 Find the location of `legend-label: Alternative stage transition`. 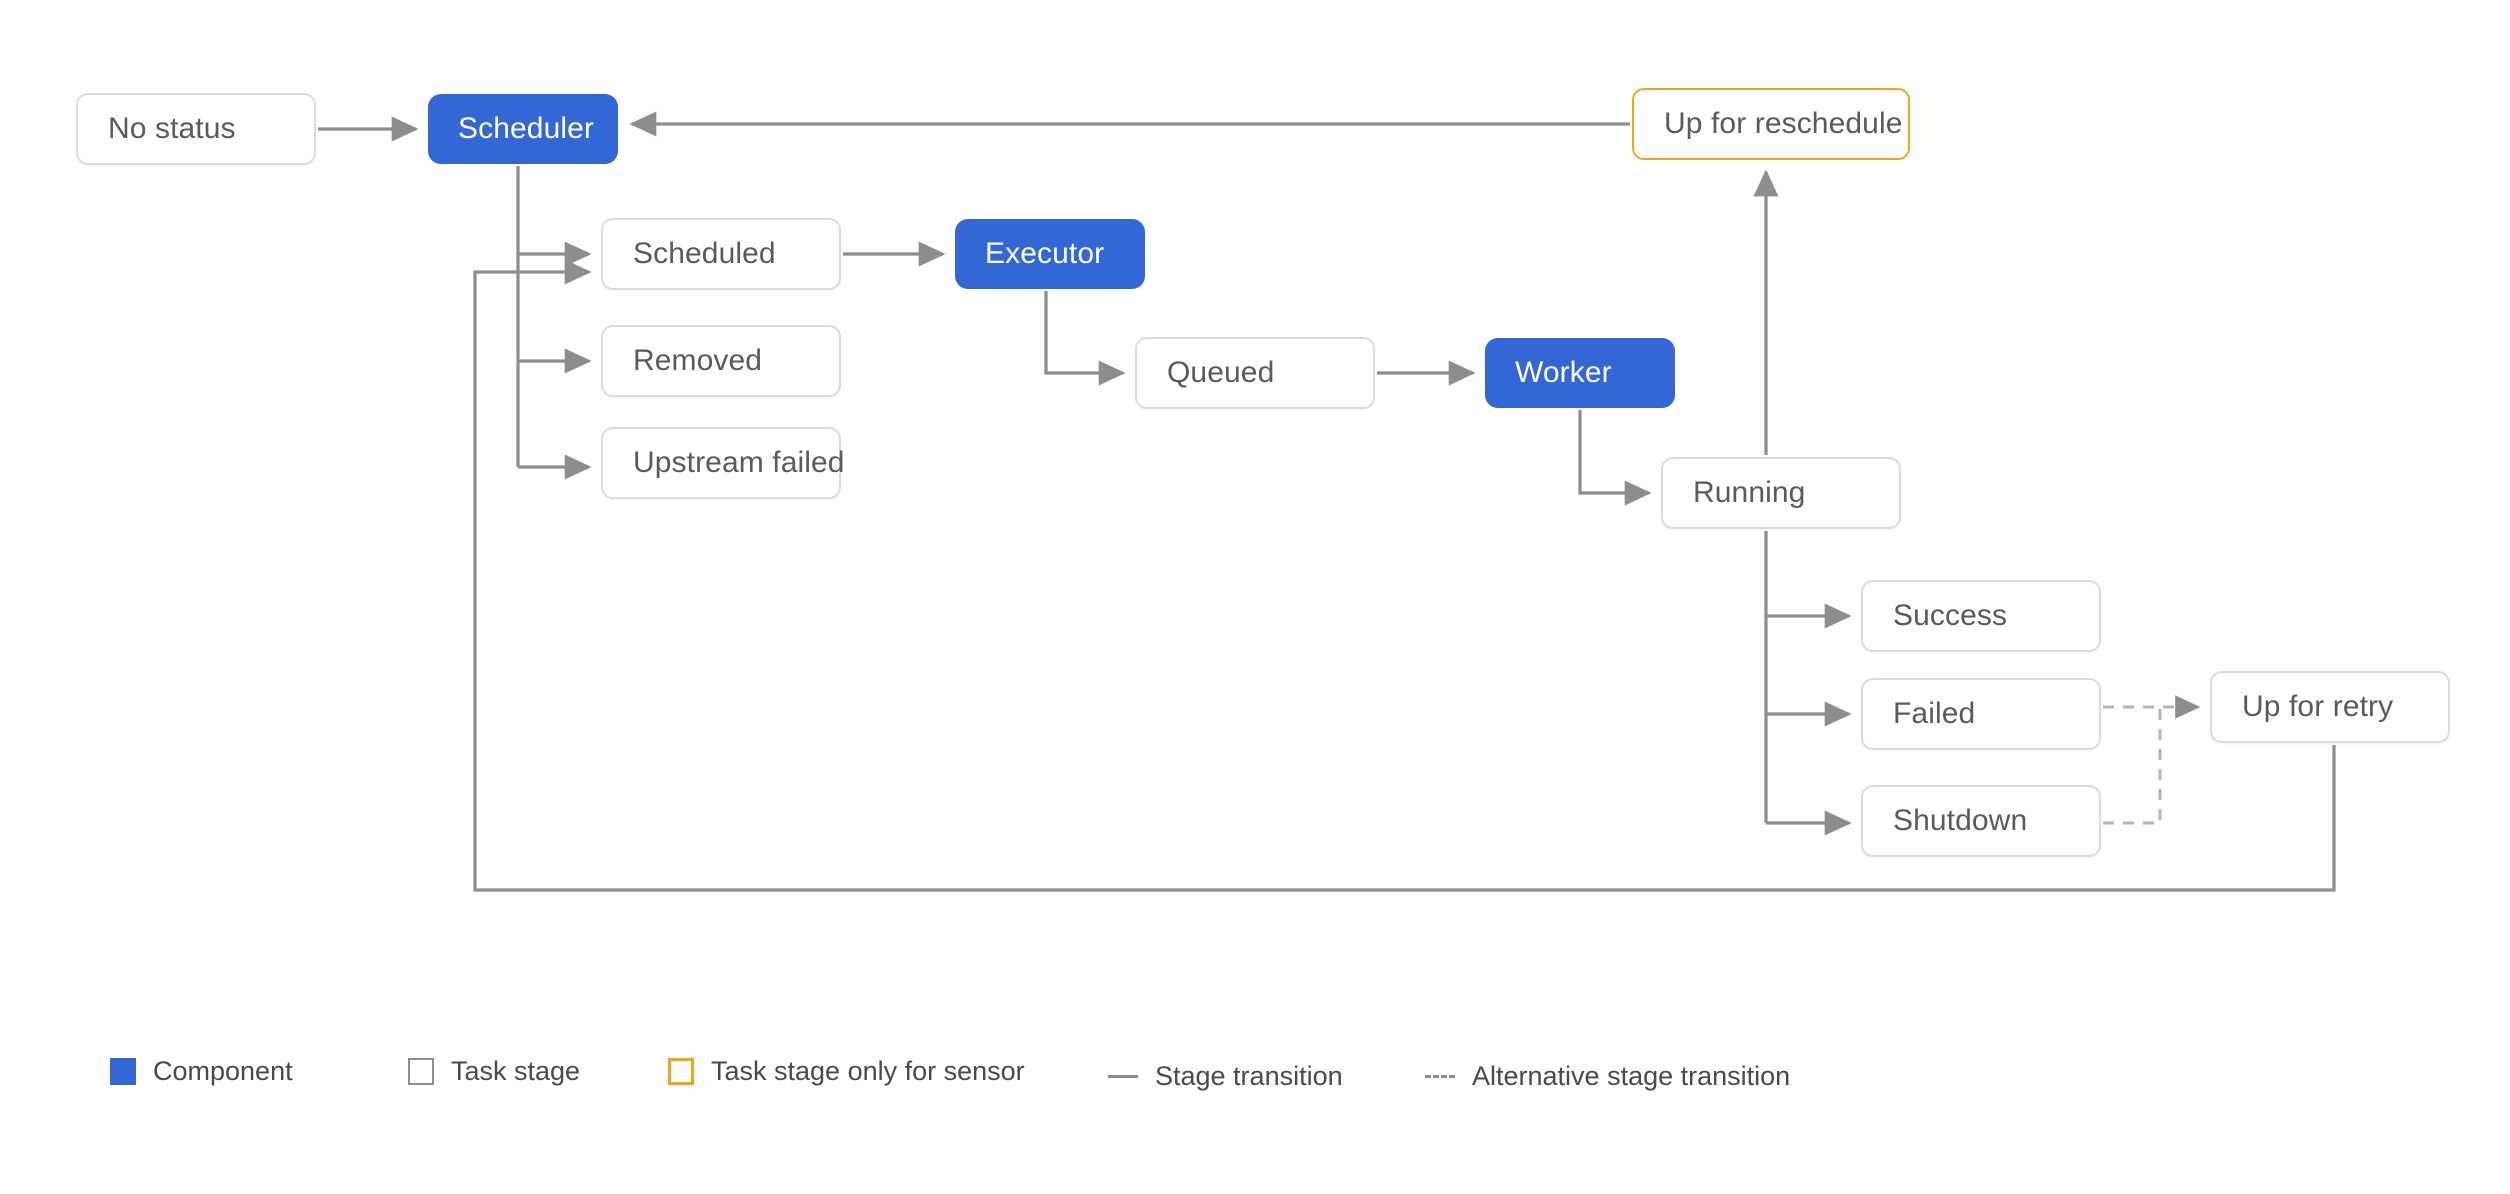

legend-label: Alternative stage transition is located at coordinates (1631, 1076).